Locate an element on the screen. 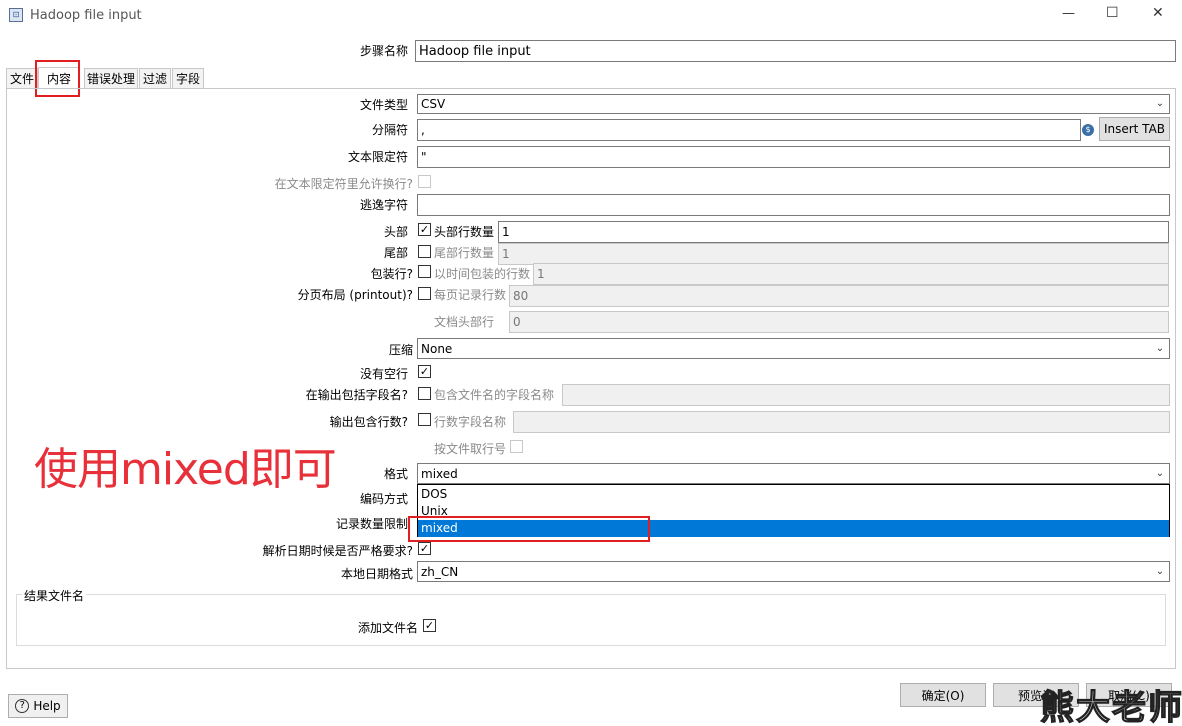 The image size is (1182, 726). lenient-date-checkbox: ✓ is located at coordinates (424, 548).